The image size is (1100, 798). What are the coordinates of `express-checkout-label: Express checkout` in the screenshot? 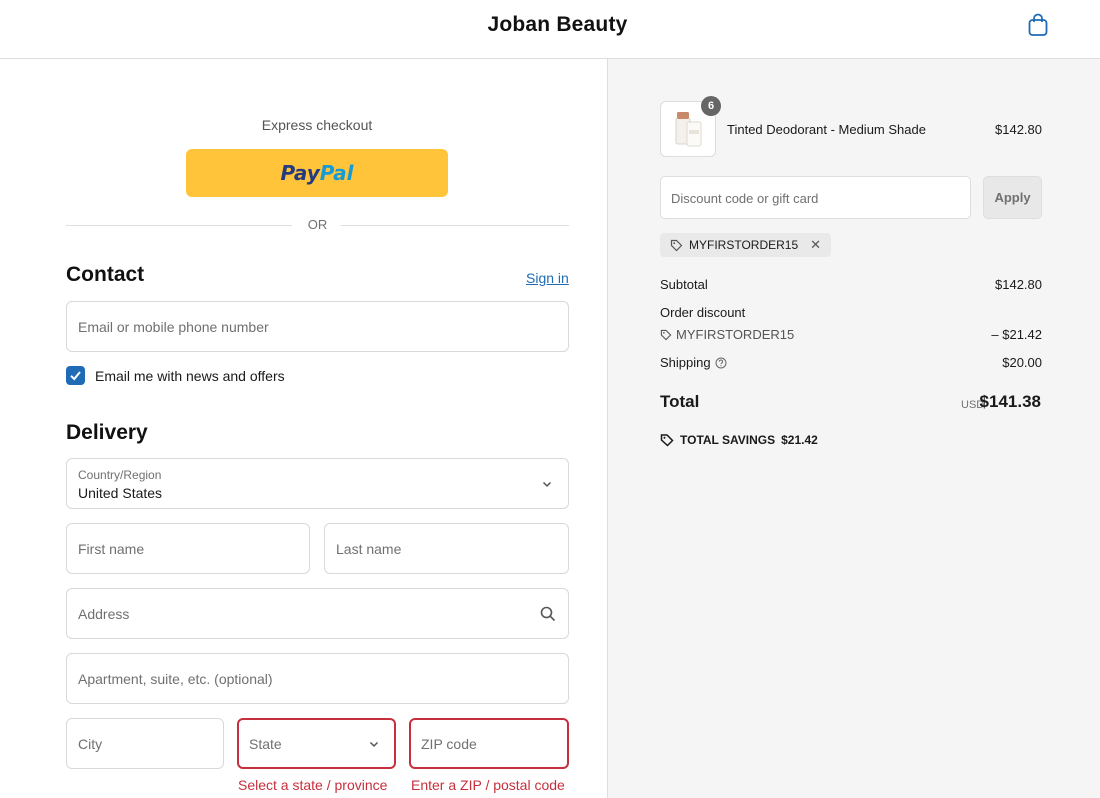 It's located at (317, 125).